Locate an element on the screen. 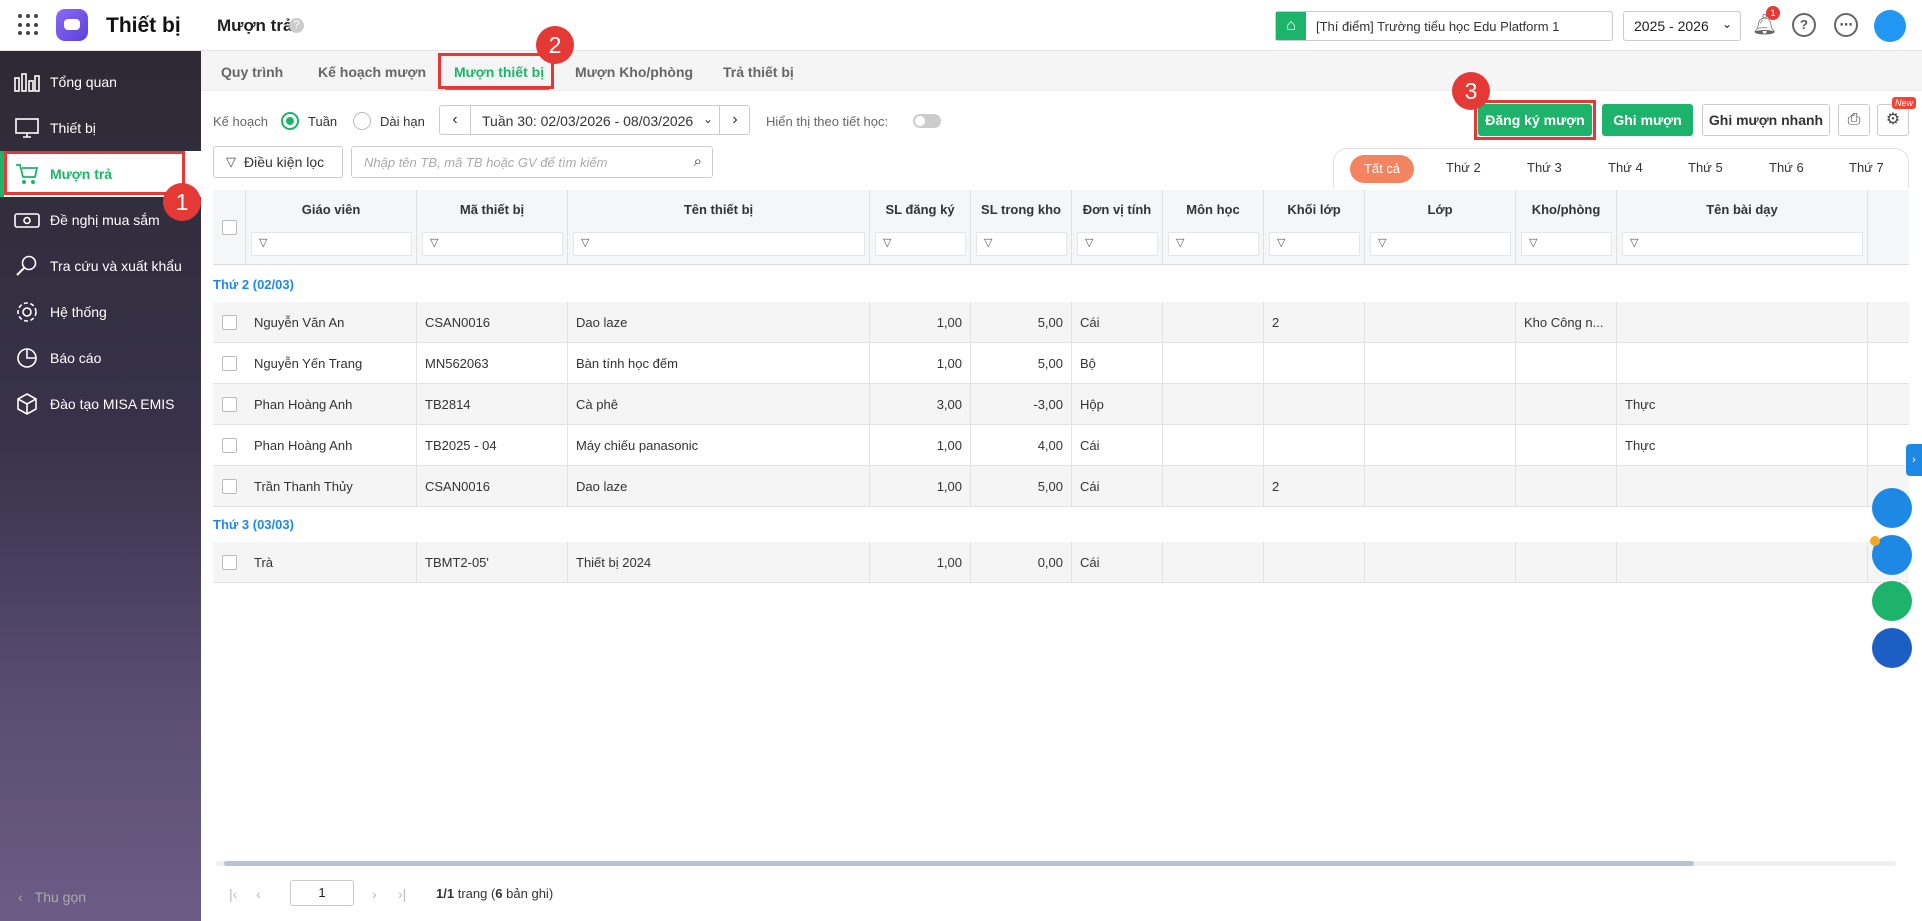 The height and width of the screenshot is (921, 1922). prev-week-button: ‹ is located at coordinates (455, 120).